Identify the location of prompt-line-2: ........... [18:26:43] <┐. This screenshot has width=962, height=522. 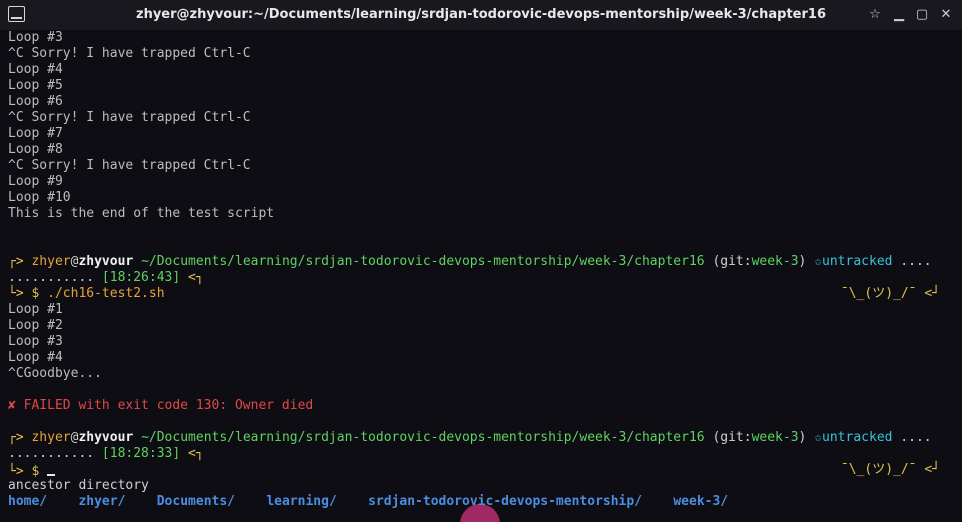
(485, 278).